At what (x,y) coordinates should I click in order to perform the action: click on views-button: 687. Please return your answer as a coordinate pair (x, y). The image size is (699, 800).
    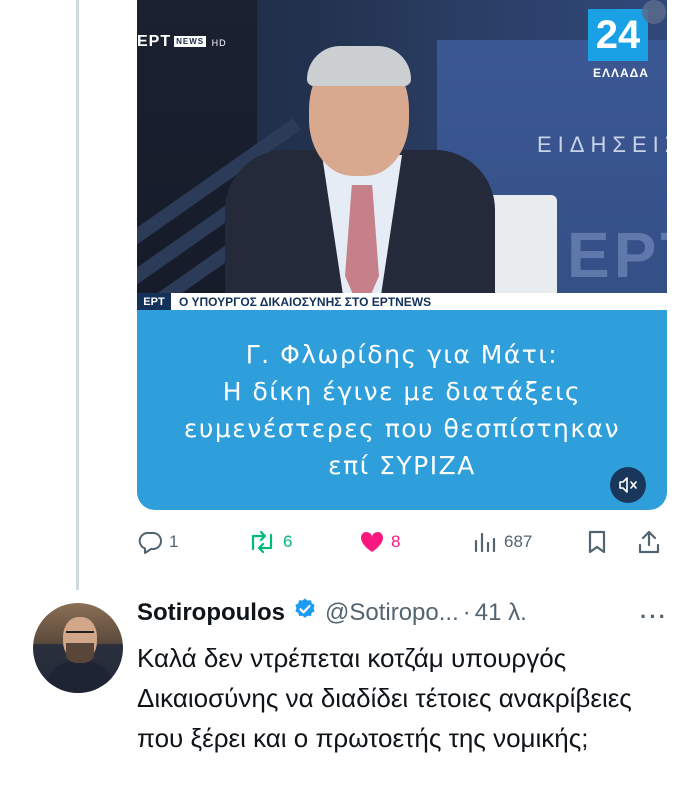
    Looking at the image, I should click on (502, 542).